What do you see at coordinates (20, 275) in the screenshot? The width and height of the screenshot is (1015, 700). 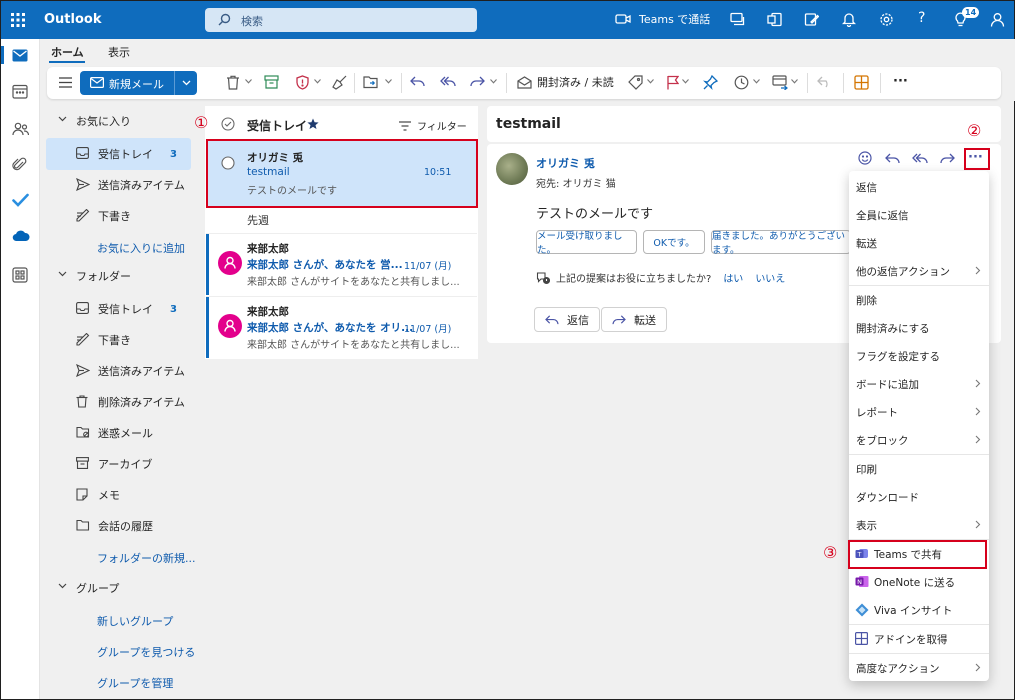 I see `more-apps-icon` at bounding box center [20, 275].